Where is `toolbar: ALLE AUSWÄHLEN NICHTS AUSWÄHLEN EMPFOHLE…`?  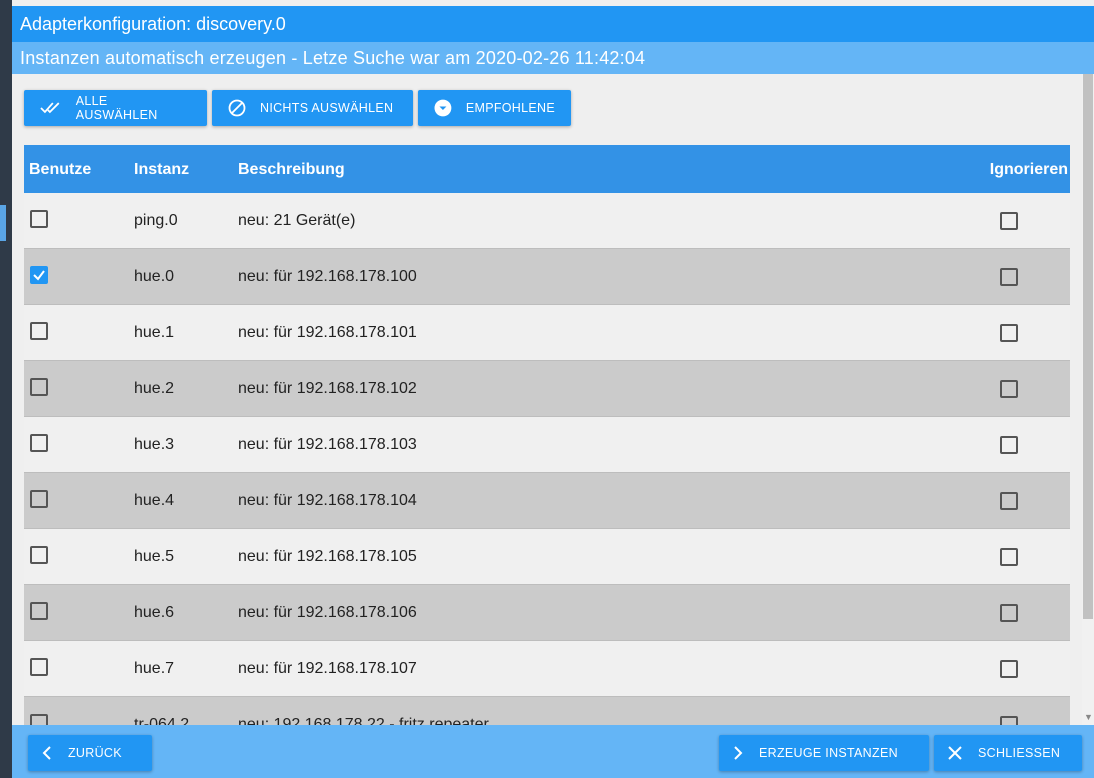
toolbar: ALLE AUSWÄHLEN NICHTS AUSWÄHLEN EMPFOHLE… is located at coordinates (297, 108).